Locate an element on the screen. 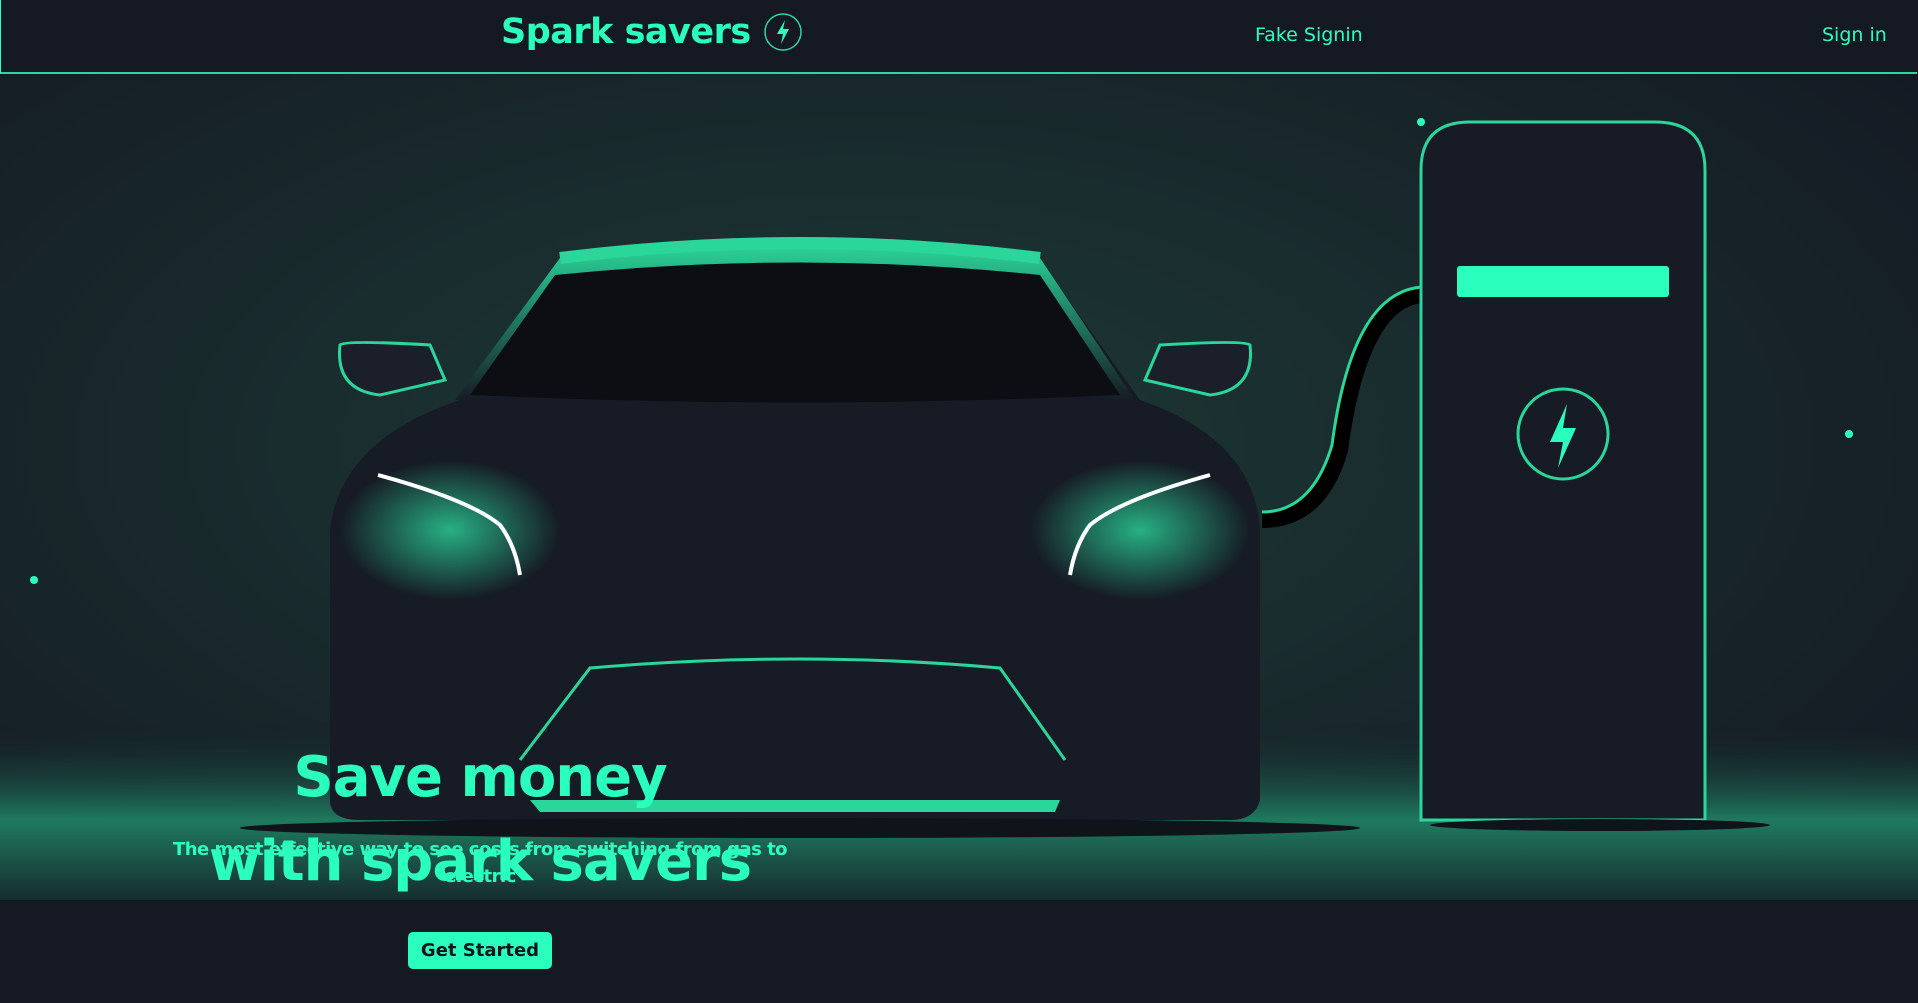  get-started-button: Get Started is located at coordinates (480, 950).